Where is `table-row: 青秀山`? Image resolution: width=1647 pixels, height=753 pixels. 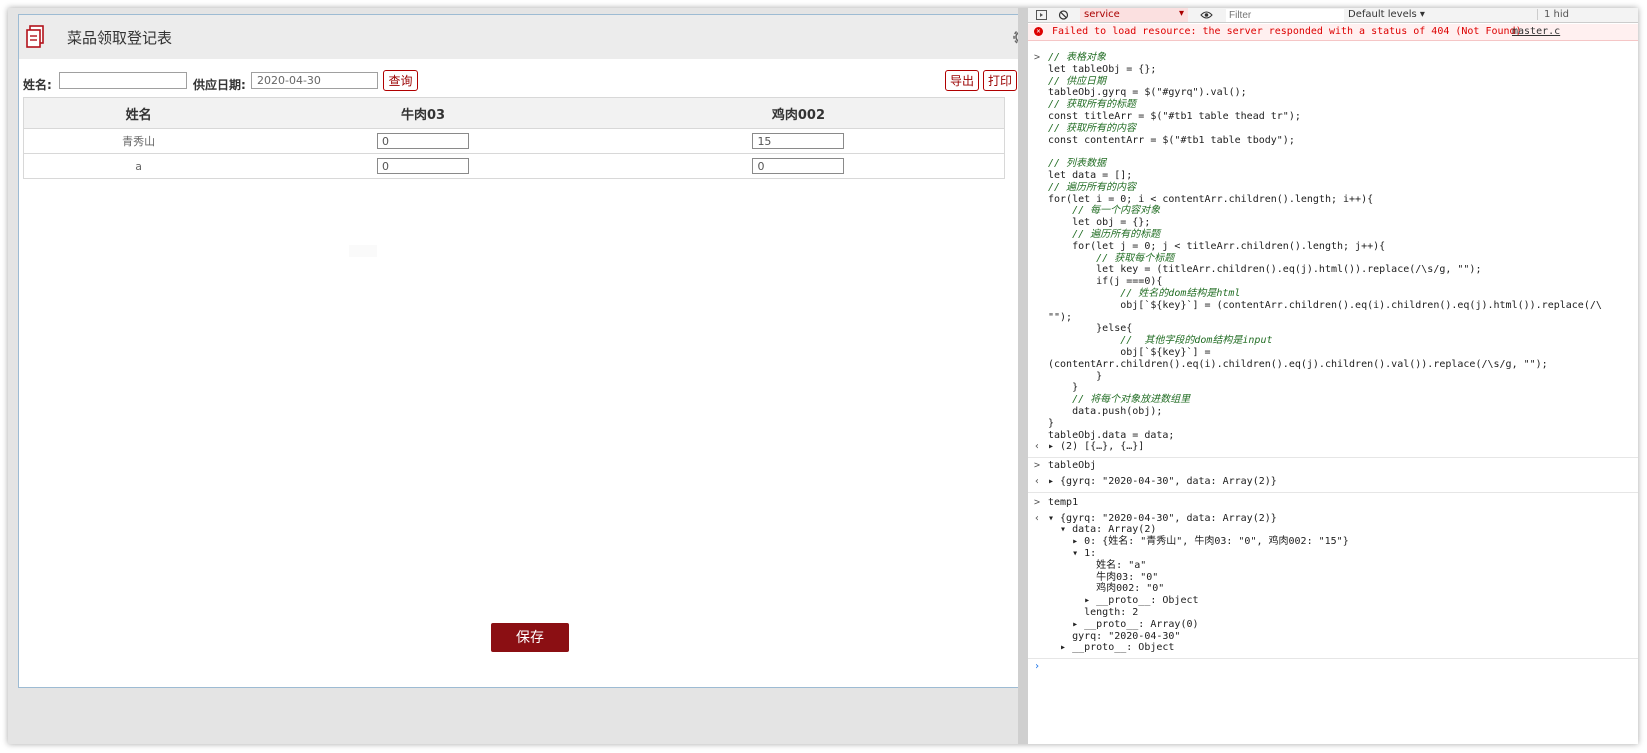 table-row: 青秀山 is located at coordinates (514, 141).